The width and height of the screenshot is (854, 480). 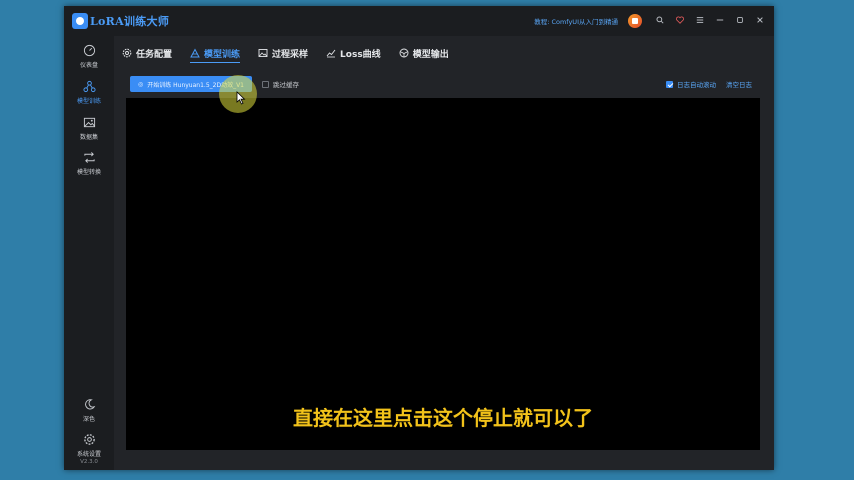 What do you see at coordinates (89, 158) in the screenshot?
I see `convert-icon` at bounding box center [89, 158].